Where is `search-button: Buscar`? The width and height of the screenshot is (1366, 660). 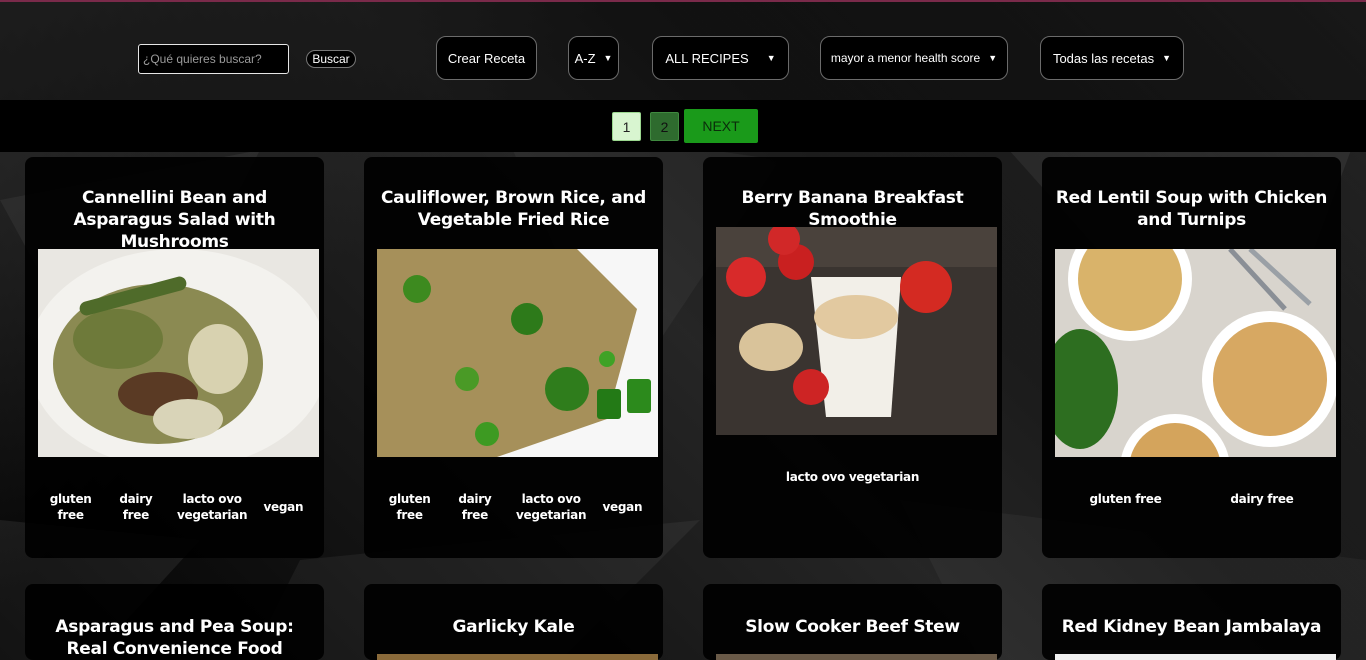 search-button: Buscar is located at coordinates (331, 59).